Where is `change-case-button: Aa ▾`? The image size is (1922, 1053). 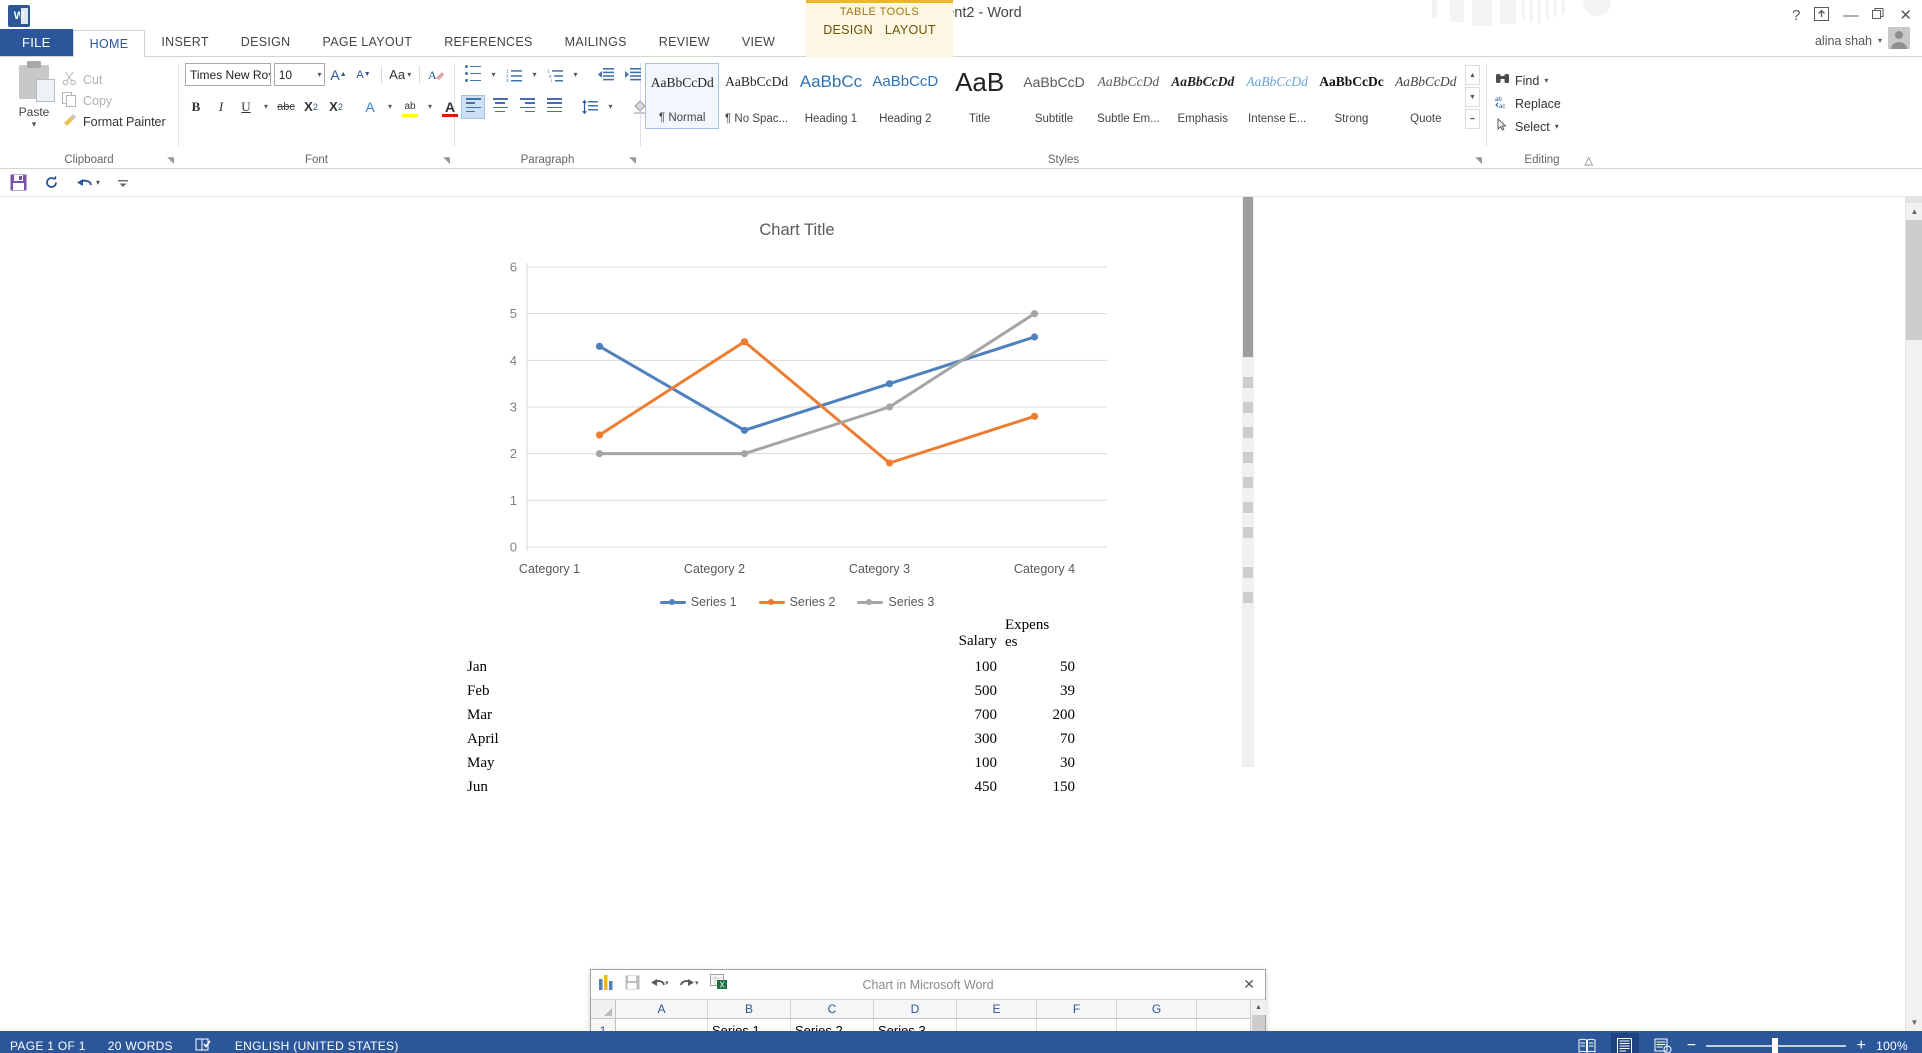
change-case-button: Aa ▾ is located at coordinates (400, 74).